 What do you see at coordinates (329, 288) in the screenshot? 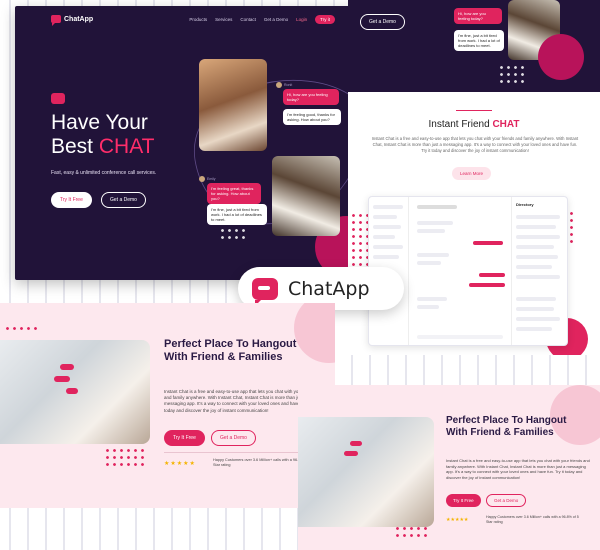
I see `badge-text: ChatApp` at bounding box center [329, 288].